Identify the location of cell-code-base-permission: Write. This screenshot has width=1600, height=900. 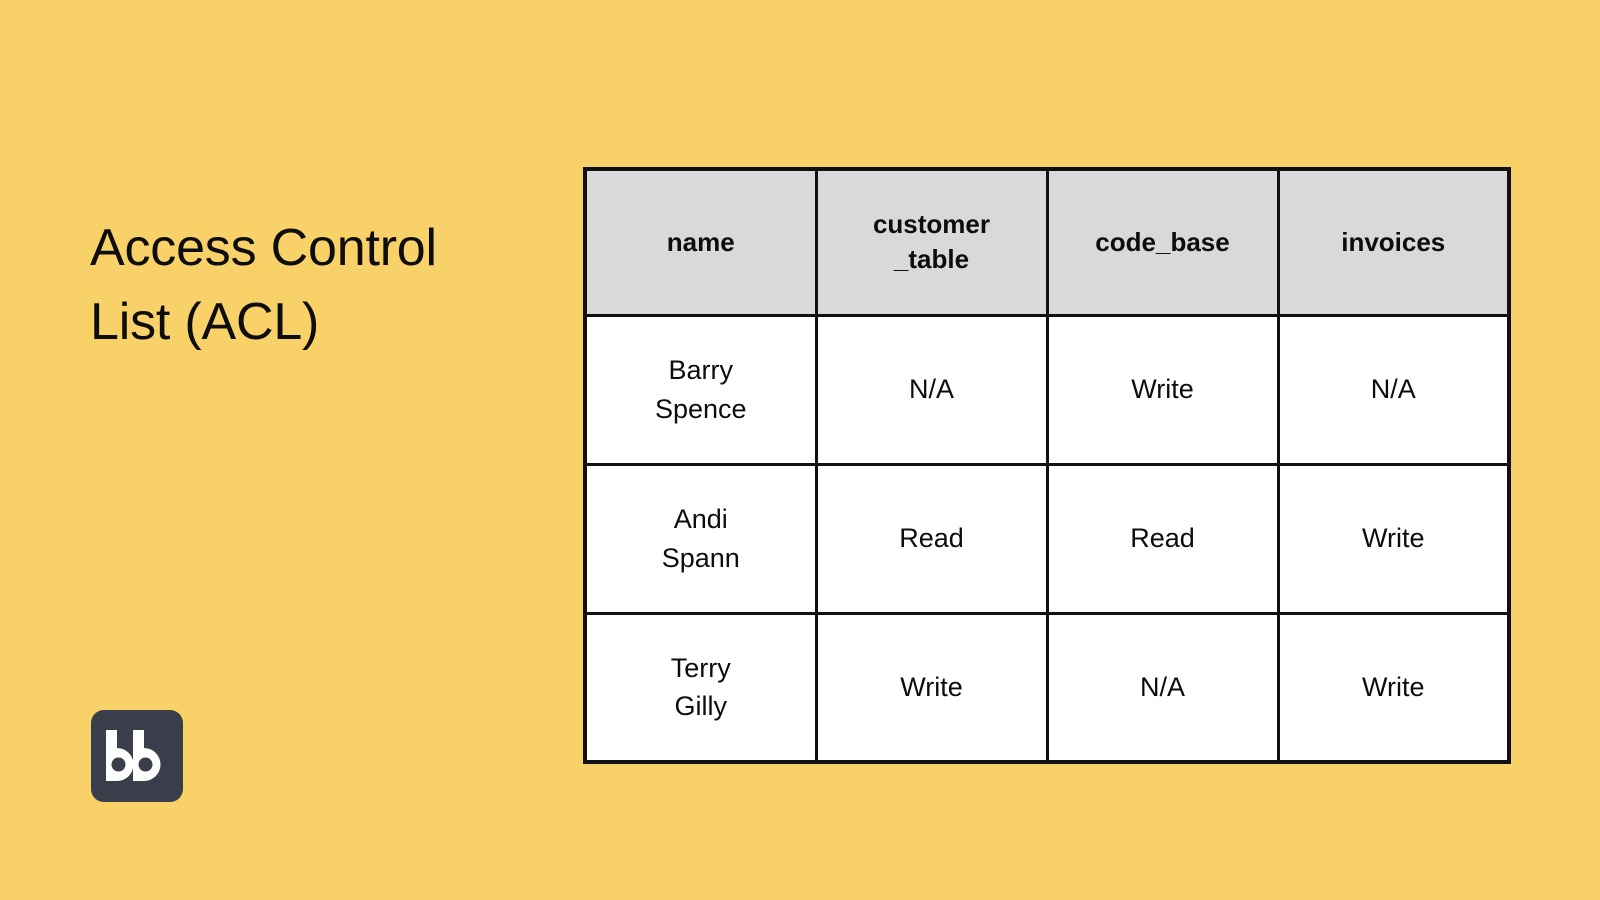
(1162, 389).